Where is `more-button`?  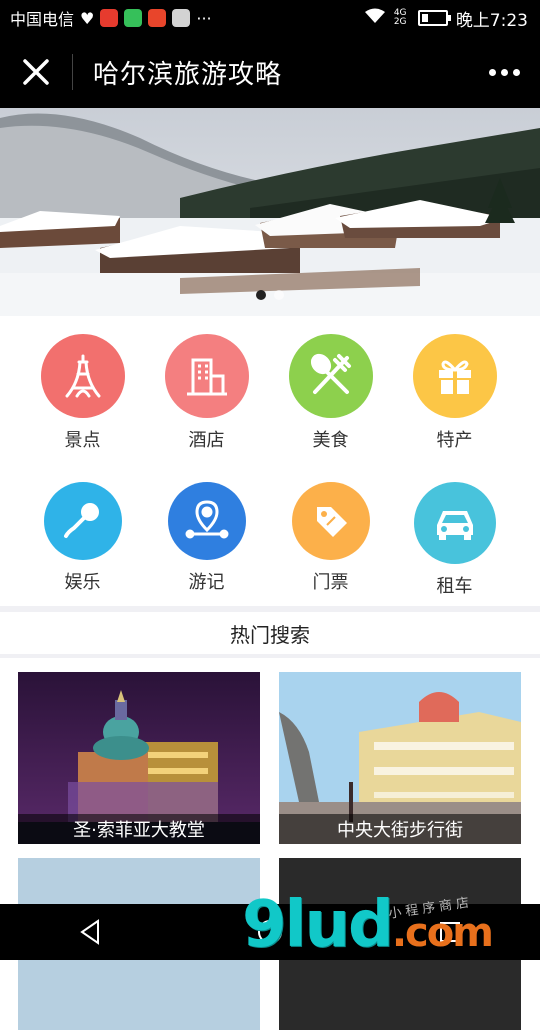
more-button is located at coordinates (504, 72).